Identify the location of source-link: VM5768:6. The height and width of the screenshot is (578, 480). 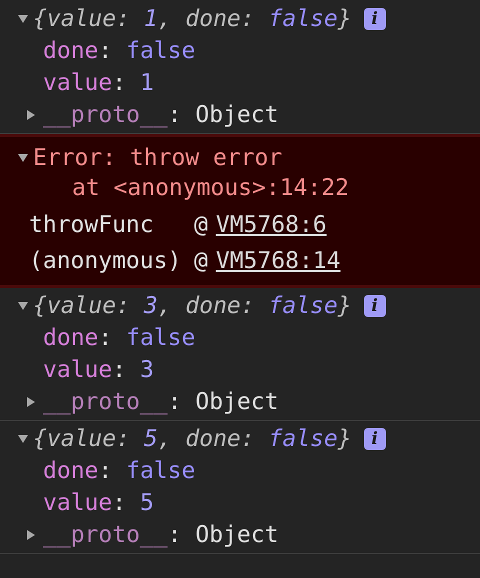
(271, 225).